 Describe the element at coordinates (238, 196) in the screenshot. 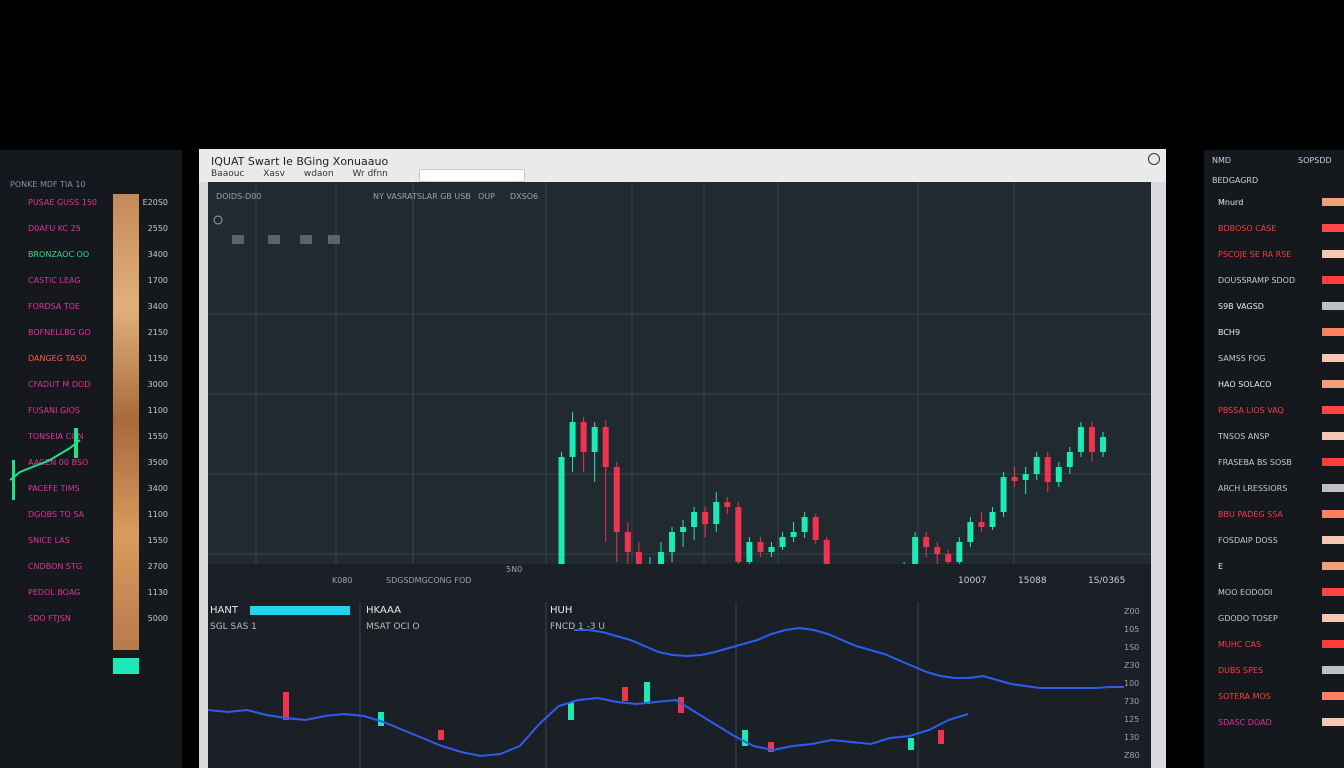

I see `symbol-label: DOIDS-D00` at that location.